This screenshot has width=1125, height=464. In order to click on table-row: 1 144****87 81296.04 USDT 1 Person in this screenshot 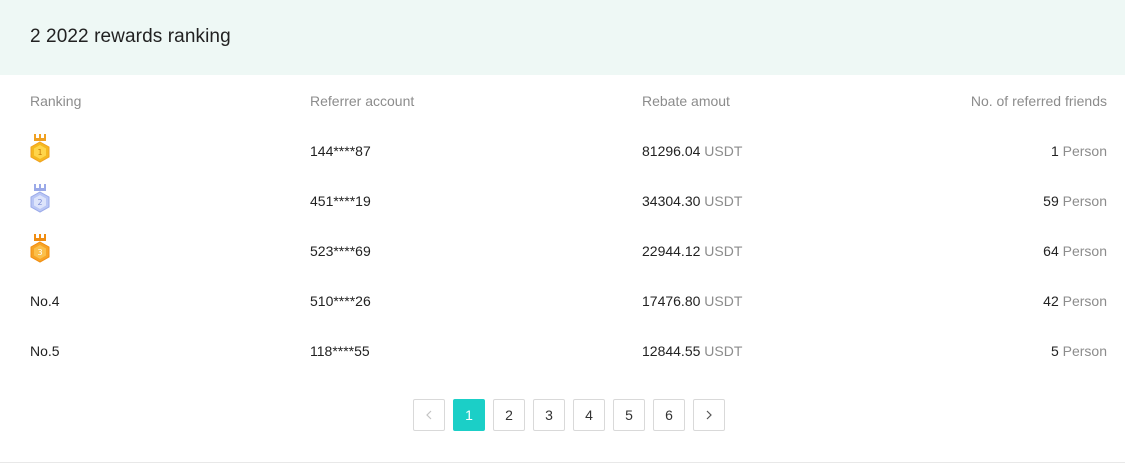, I will do `click(562, 150)`.